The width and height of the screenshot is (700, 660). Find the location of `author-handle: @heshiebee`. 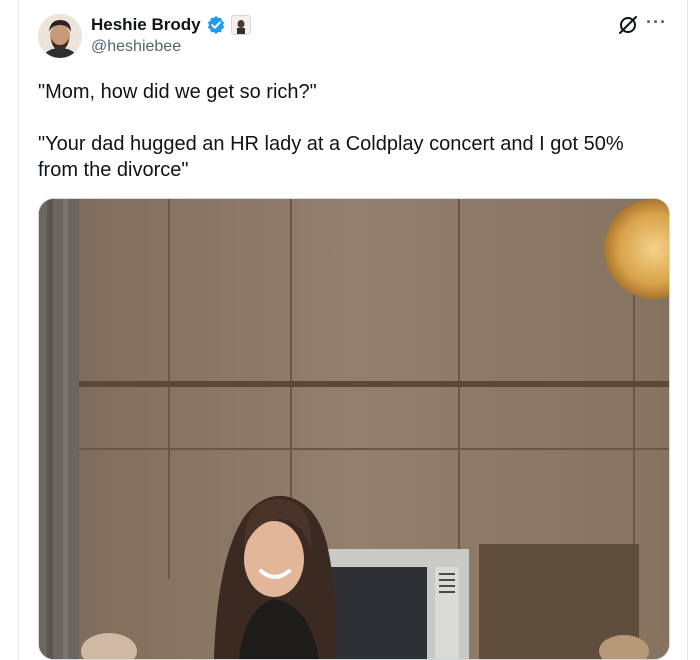

author-handle: @heshiebee is located at coordinates (136, 47).